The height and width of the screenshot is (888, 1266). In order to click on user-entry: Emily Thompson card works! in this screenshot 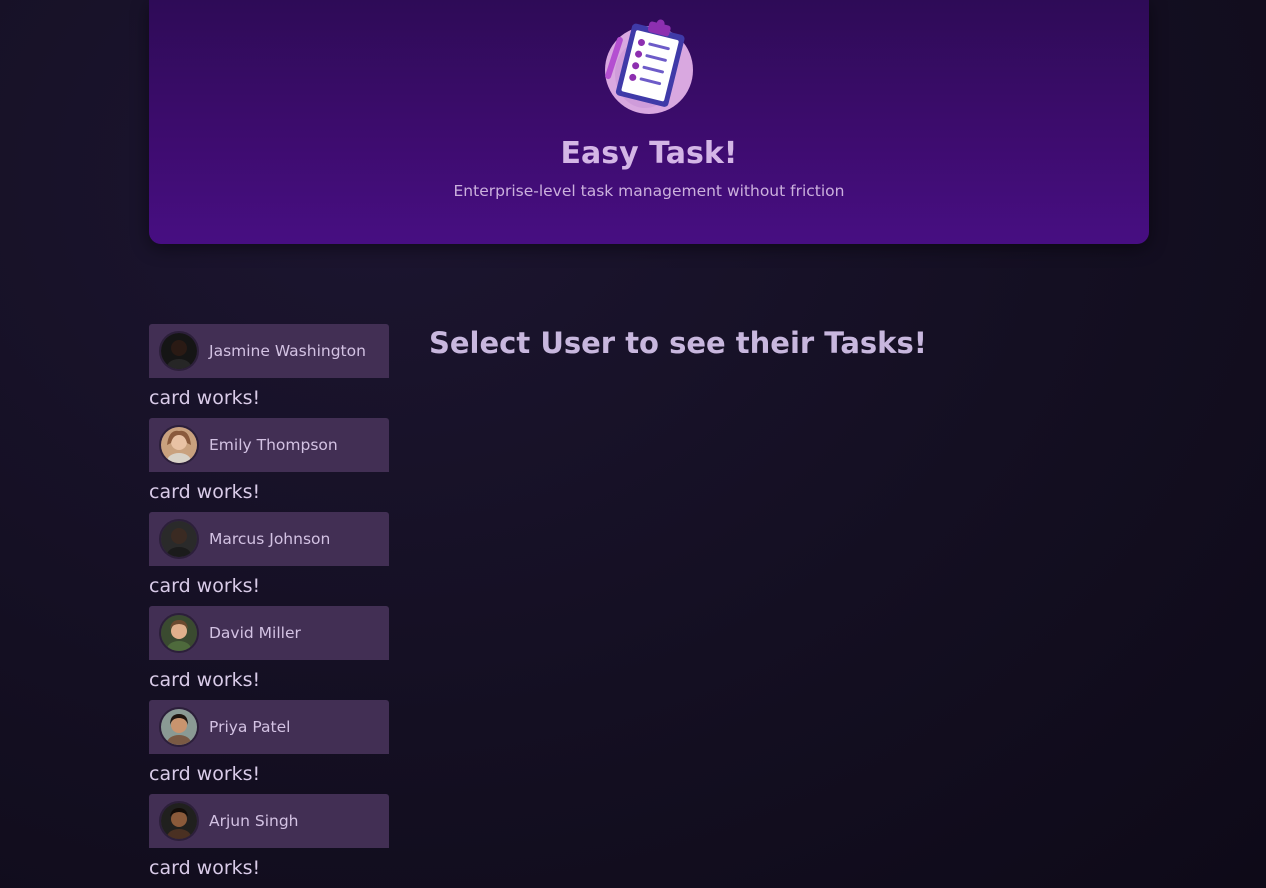, I will do `click(269, 465)`.